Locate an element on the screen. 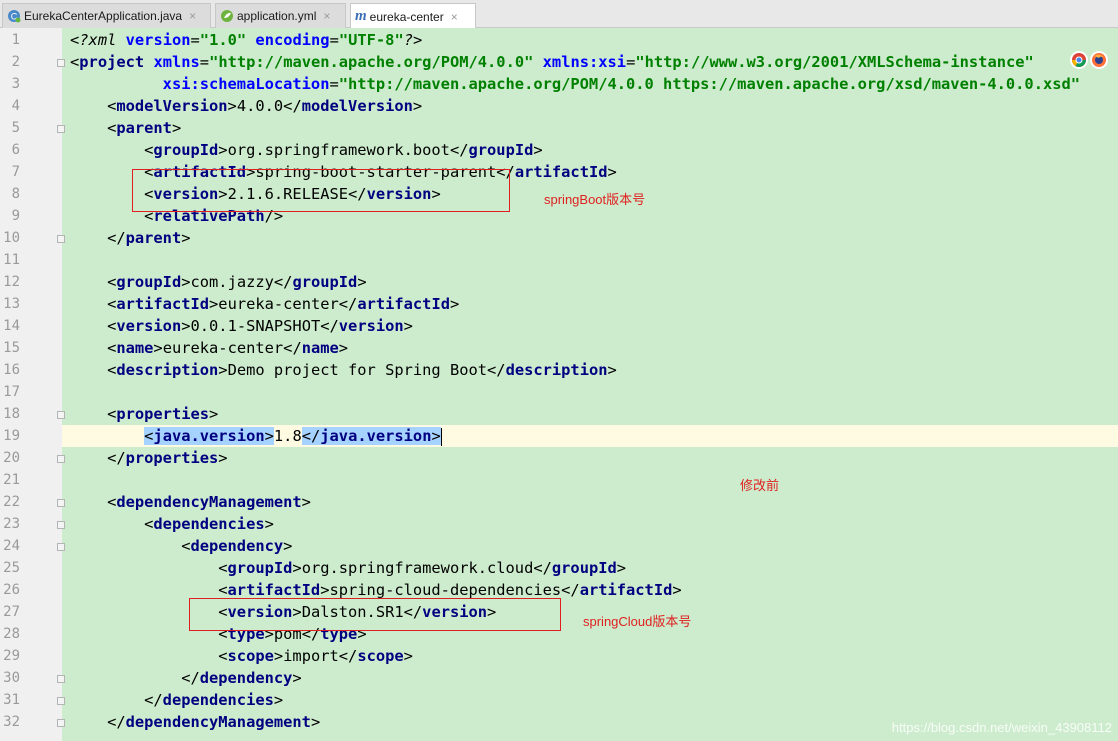 Image resolution: width=1118 pixels, height=741 pixels. attribute-name: xsi:schemaLocation is located at coordinates (246, 84).